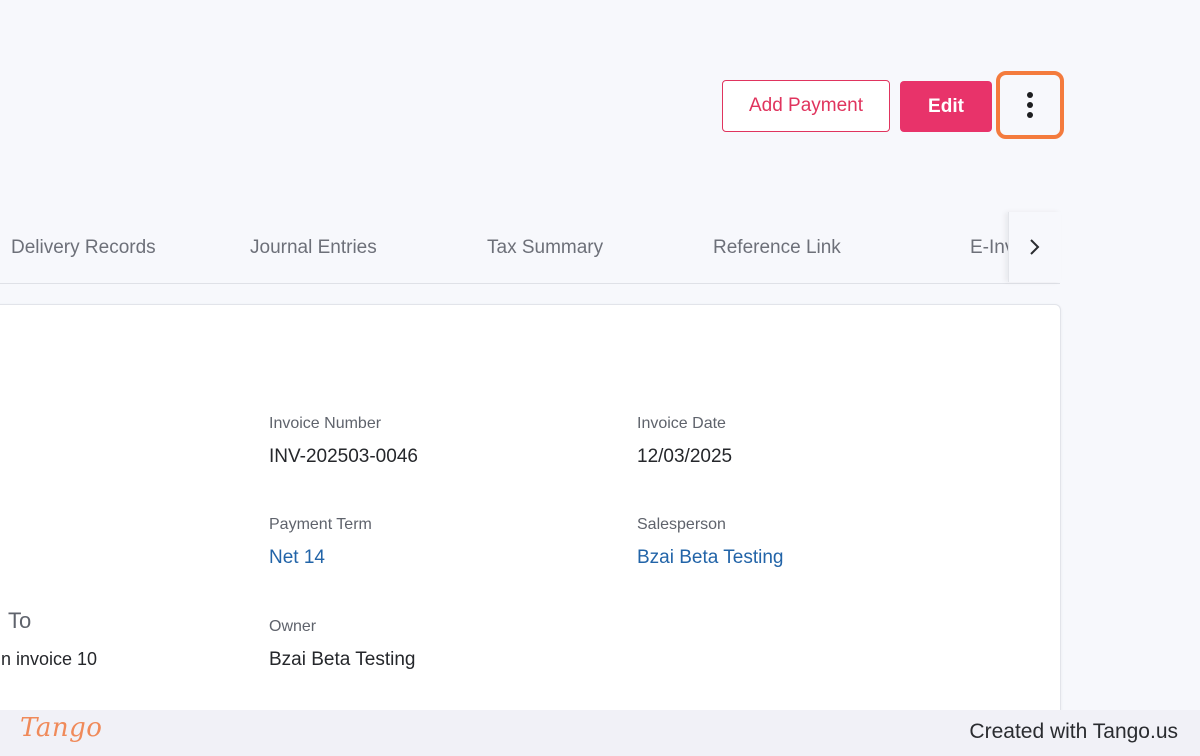 The height and width of the screenshot is (756, 1200). Describe the element at coordinates (83, 247) in the screenshot. I see `tab-delivery-records: Delivery Records` at that location.